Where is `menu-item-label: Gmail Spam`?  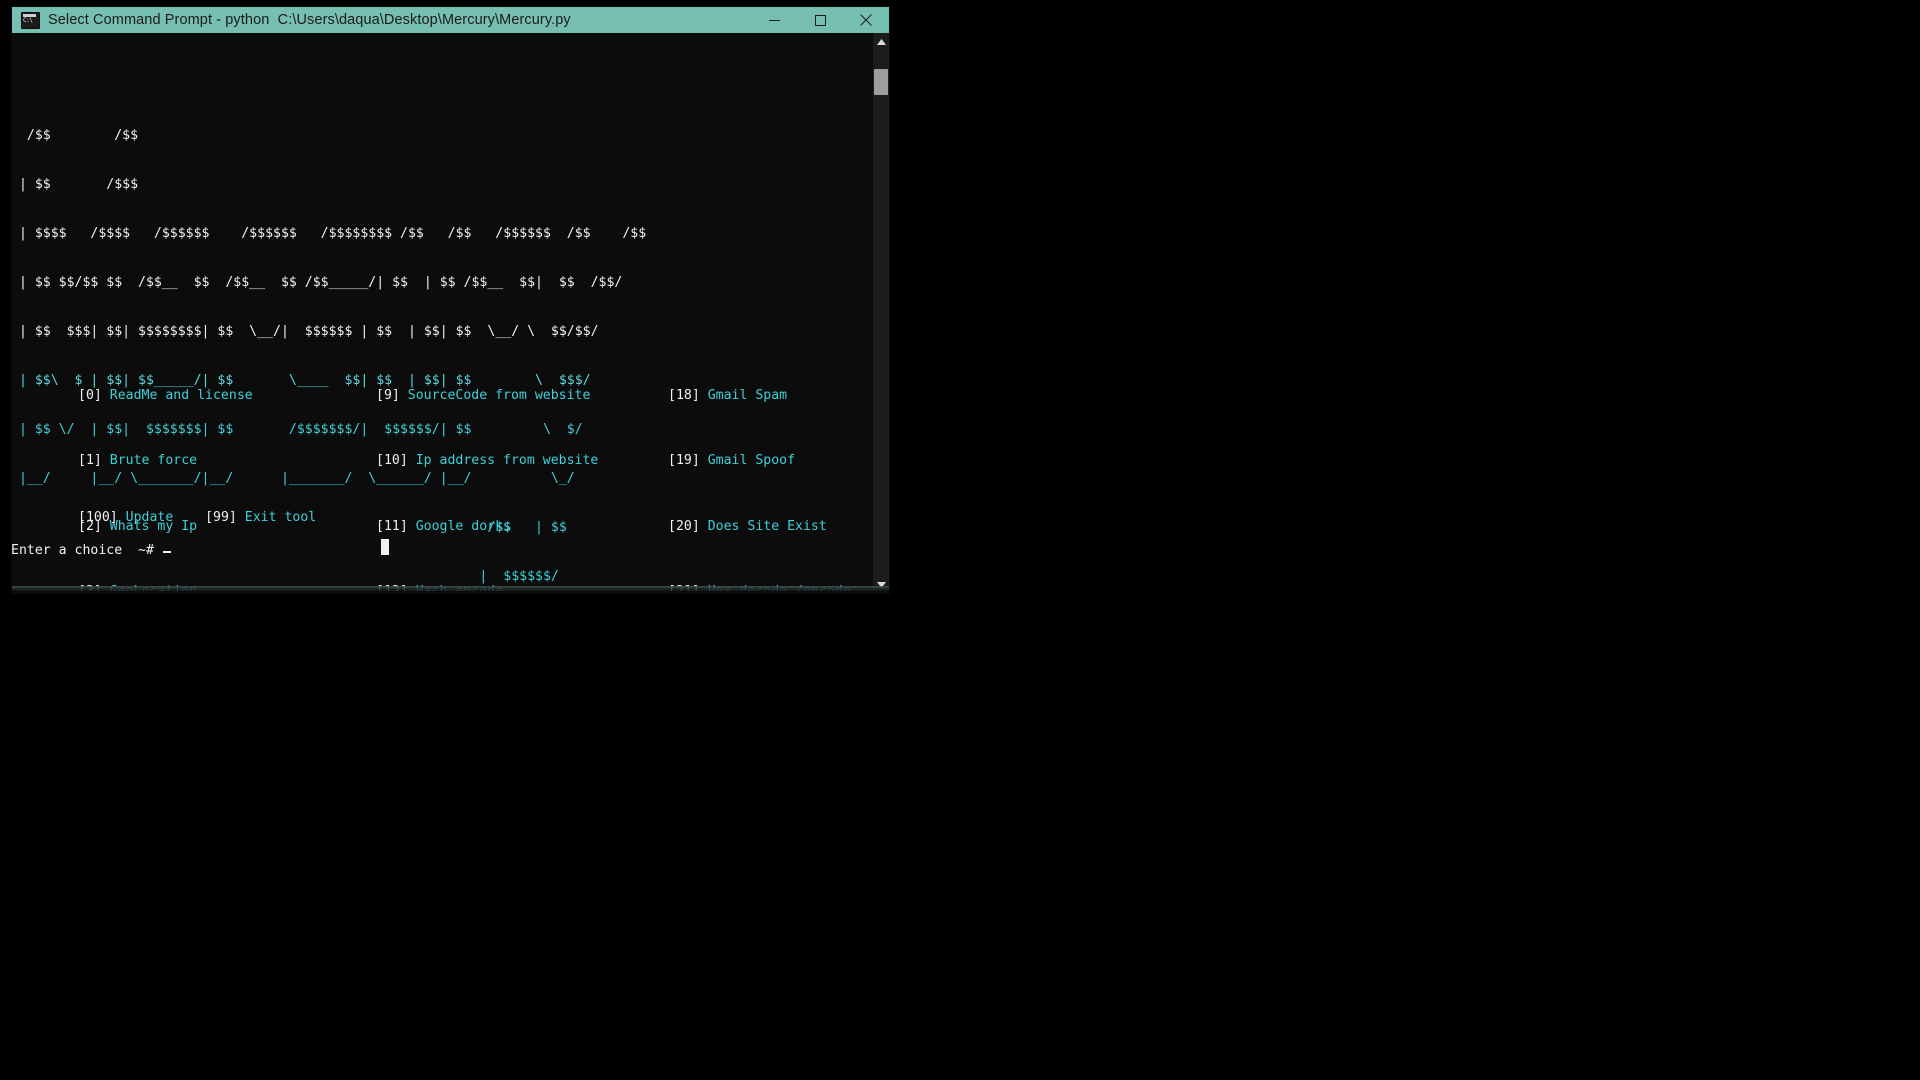 menu-item-label: Gmail Spam is located at coordinates (747, 396).